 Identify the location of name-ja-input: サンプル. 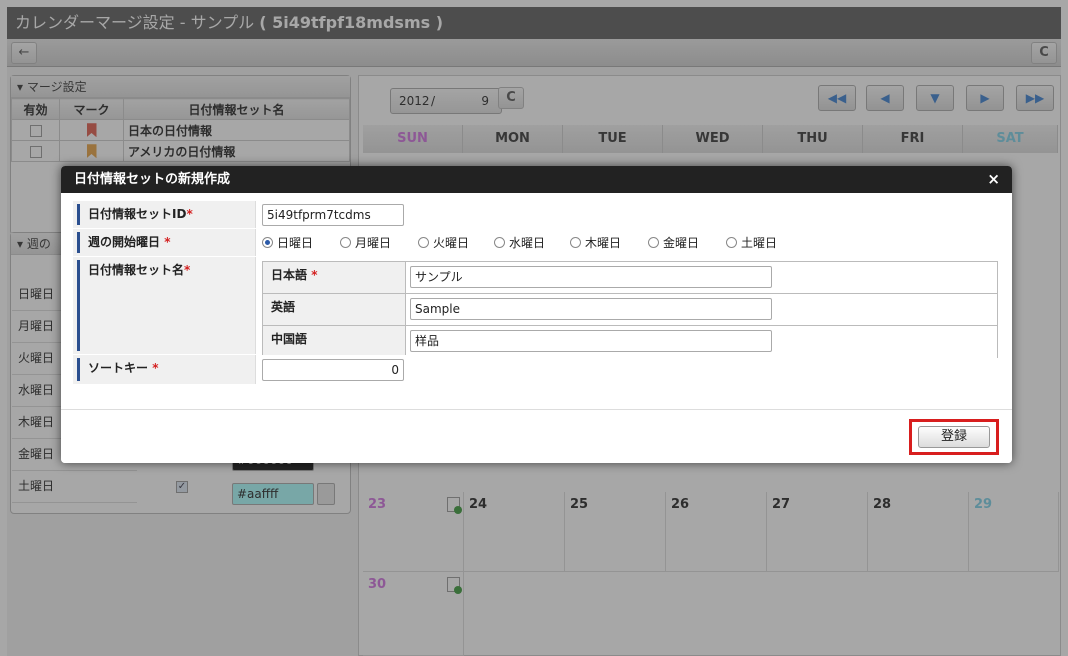
(591, 277).